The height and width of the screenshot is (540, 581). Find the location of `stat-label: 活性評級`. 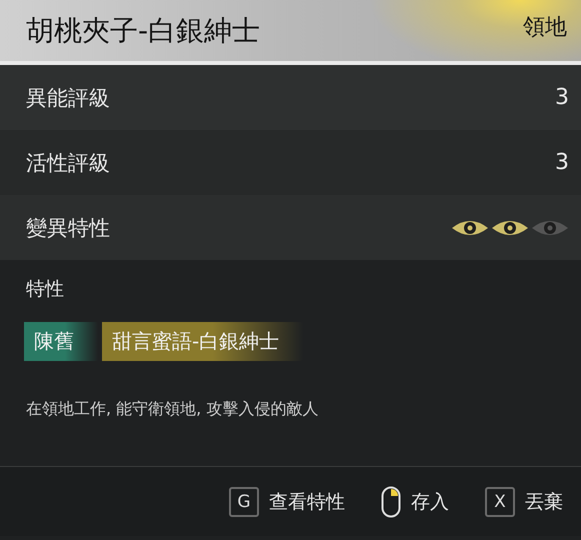

stat-label: 活性評級 is located at coordinates (68, 163).